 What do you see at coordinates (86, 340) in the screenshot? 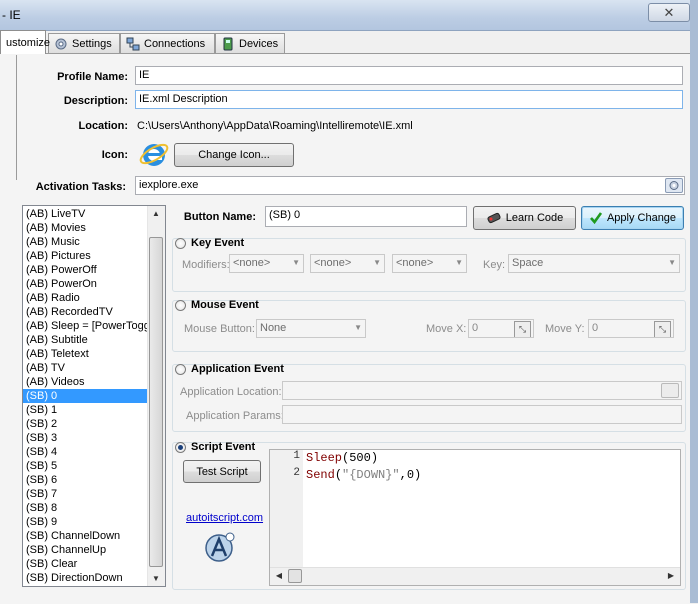
I see `list-item: (AB) Subtitle` at bounding box center [86, 340].